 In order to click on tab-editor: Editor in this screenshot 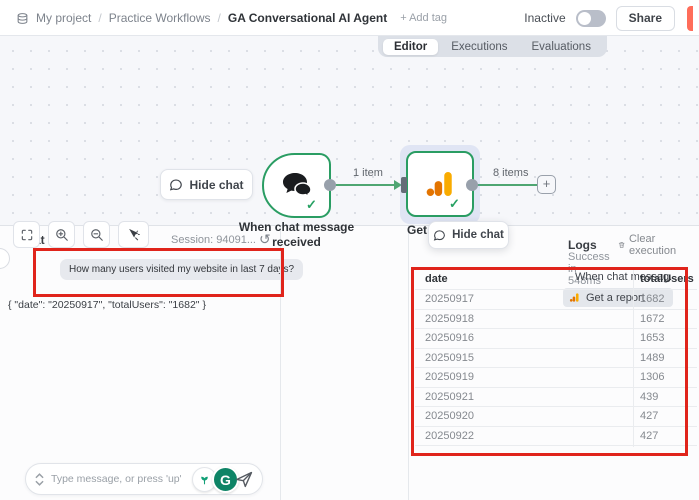, I will do `click(411, 46)`.